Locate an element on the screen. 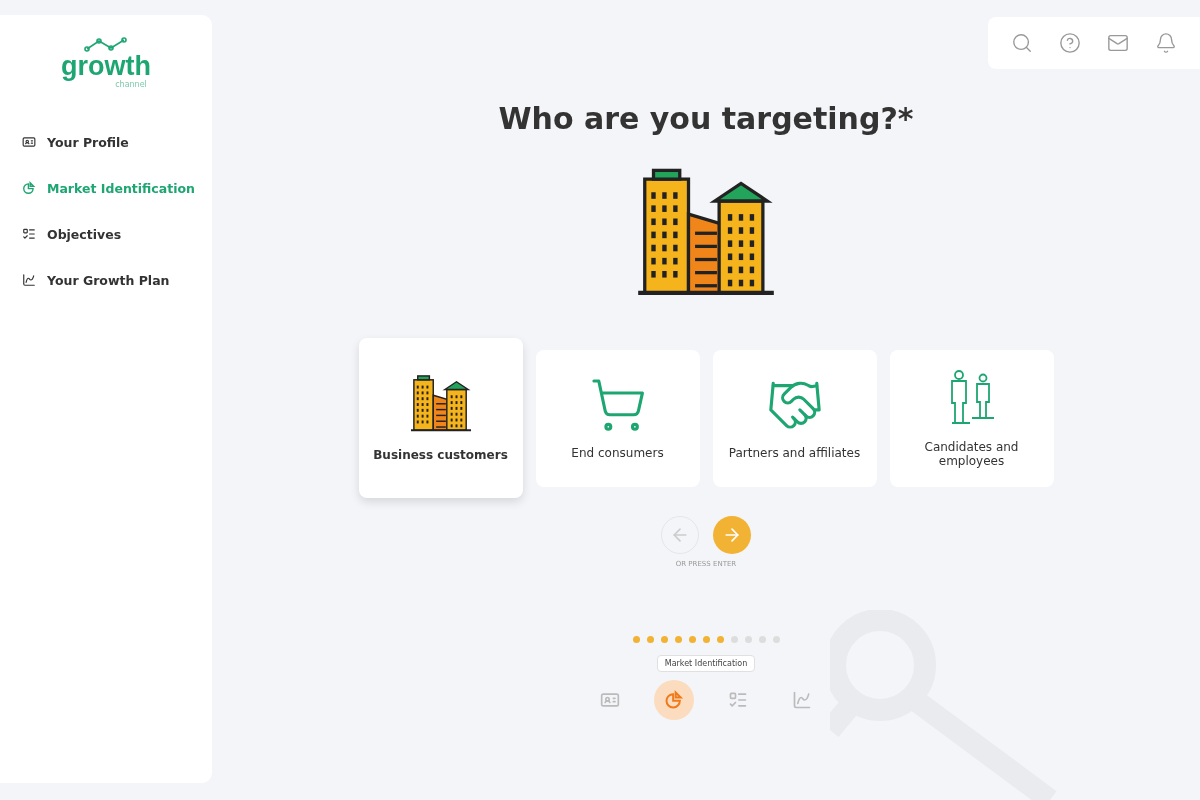 Image resolution: width=1200 pixels, height=800 pixels. sidebar-item: Your Profile is located at coordinates (114, 142).